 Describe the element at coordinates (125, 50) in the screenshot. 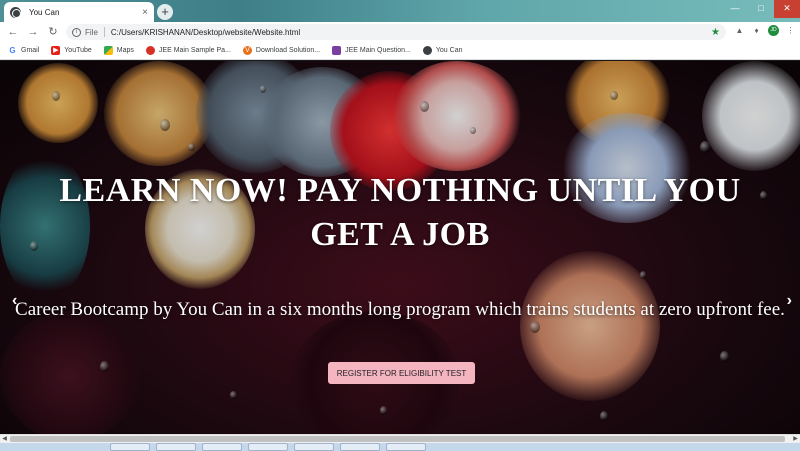

I see `bookmark-label: Maps` at that location.